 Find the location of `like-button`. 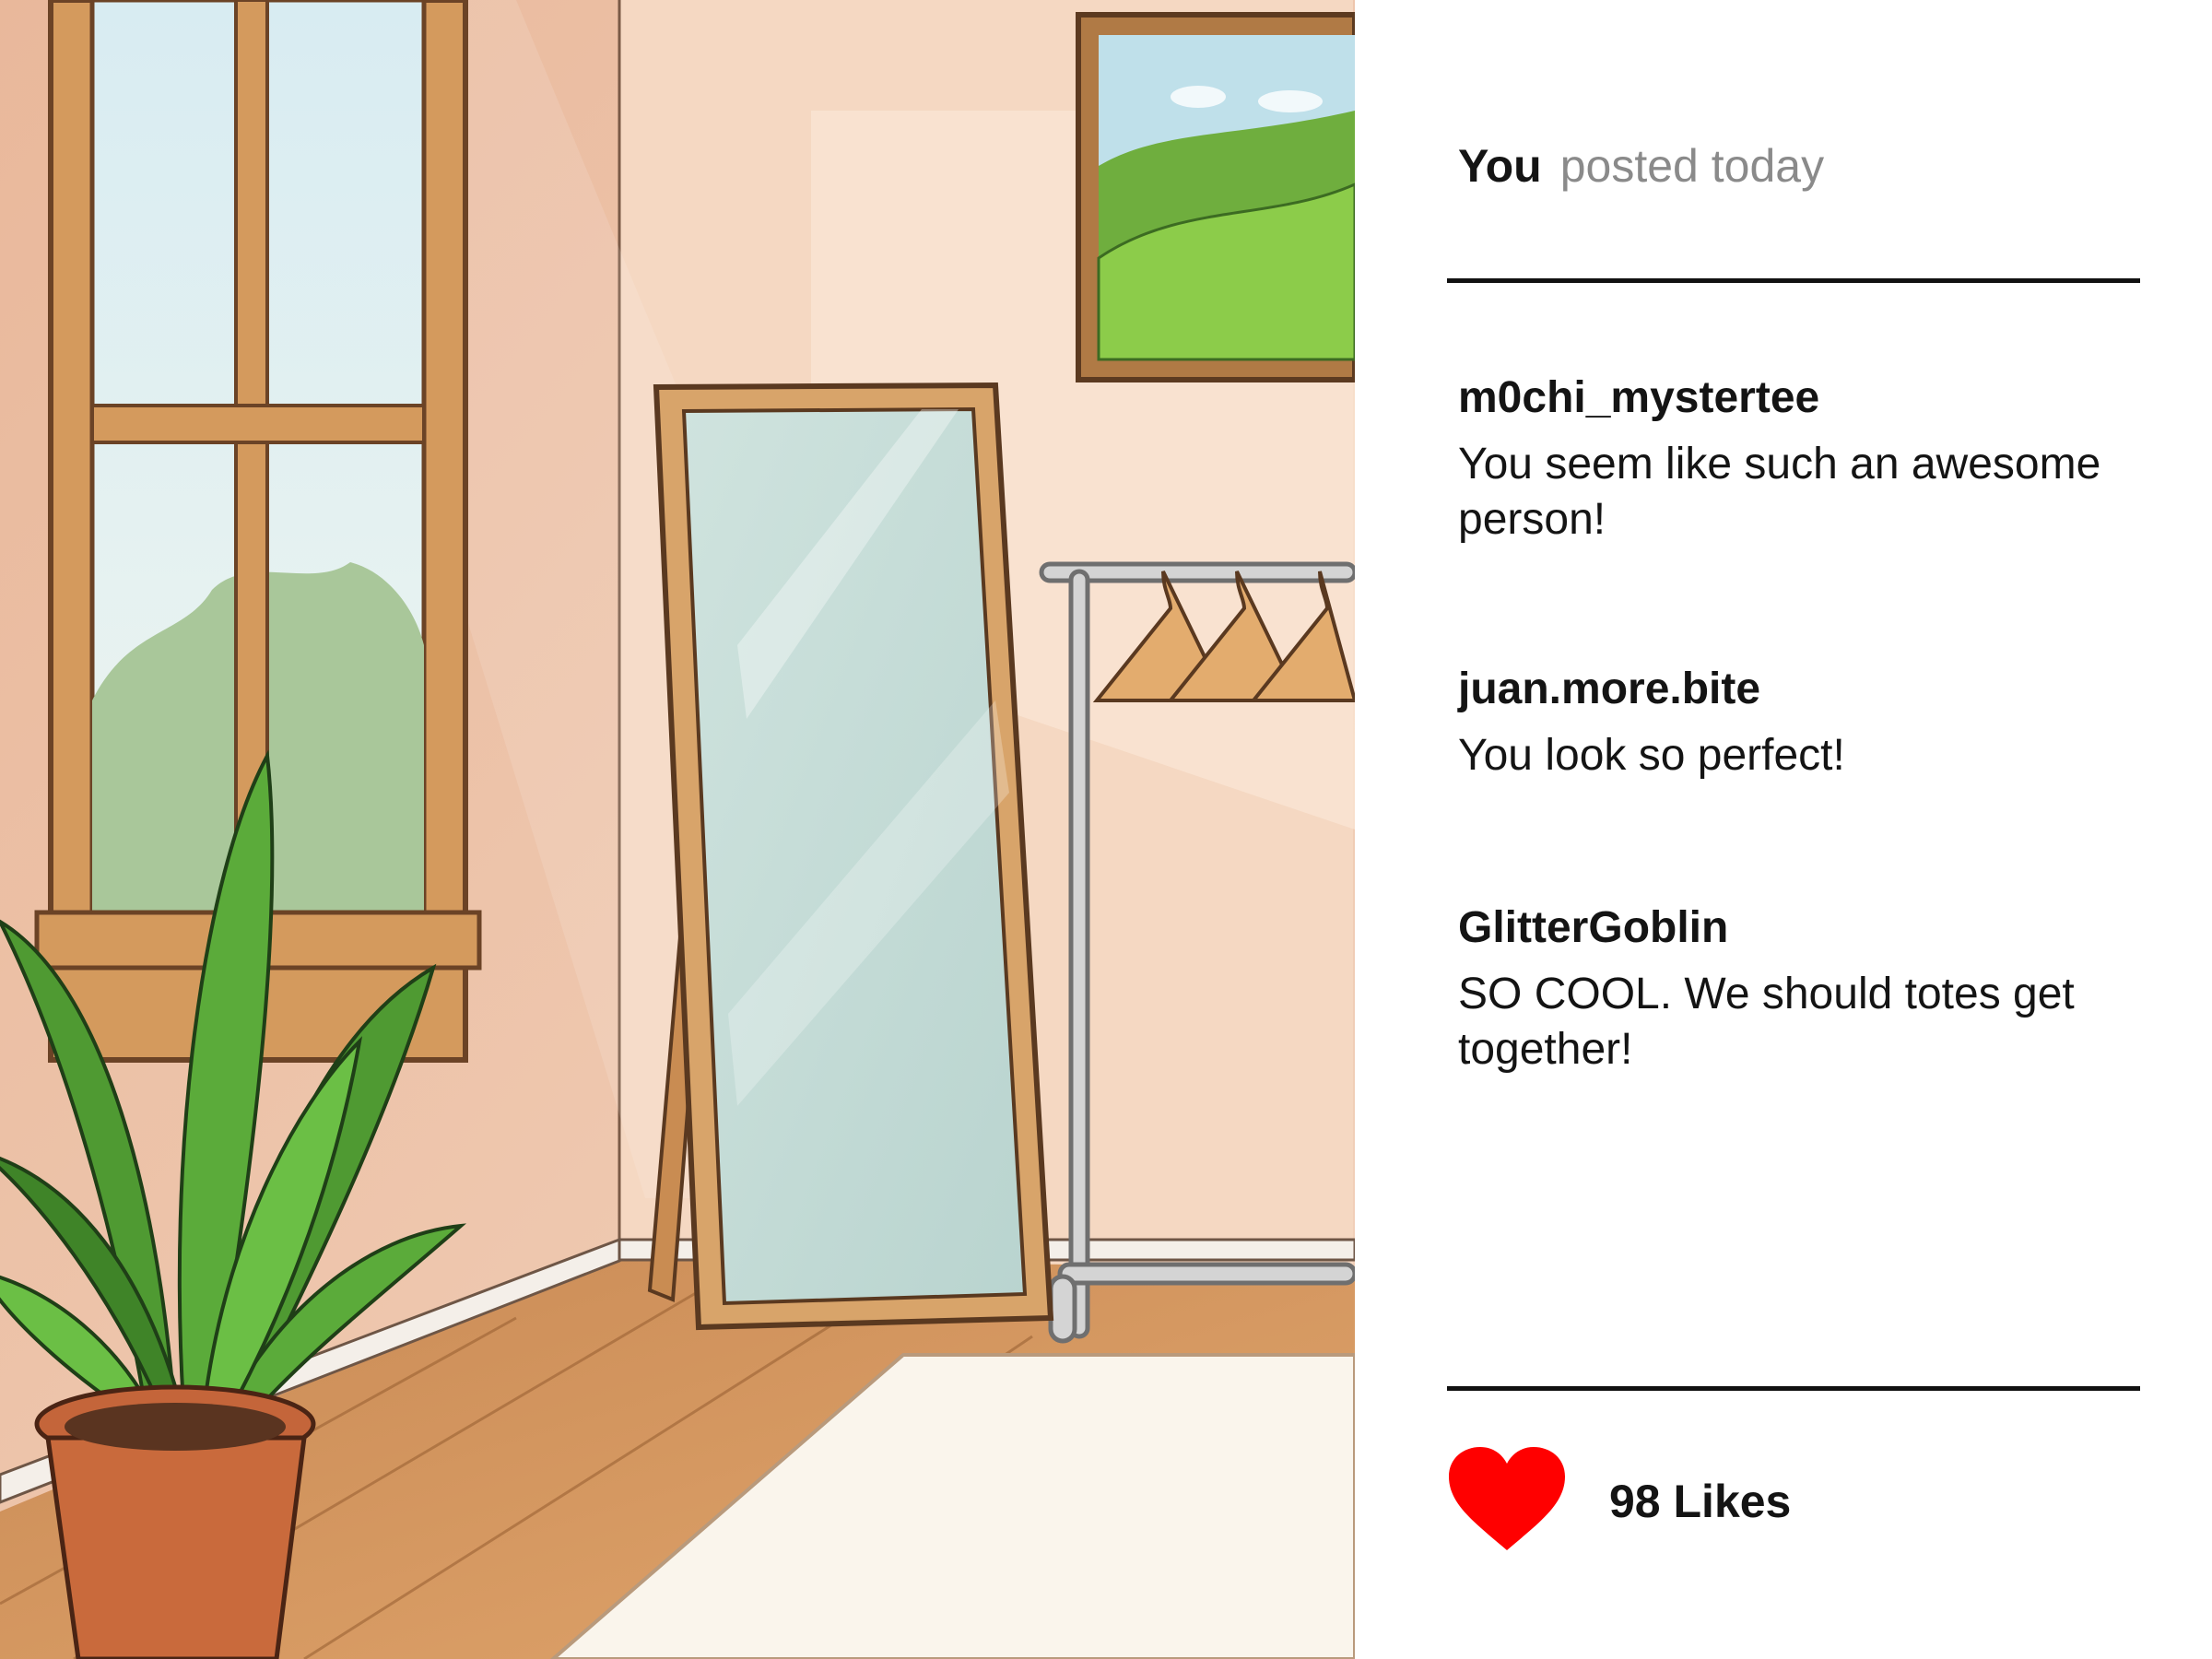

like-button is located at coordinates (1507, 1502).